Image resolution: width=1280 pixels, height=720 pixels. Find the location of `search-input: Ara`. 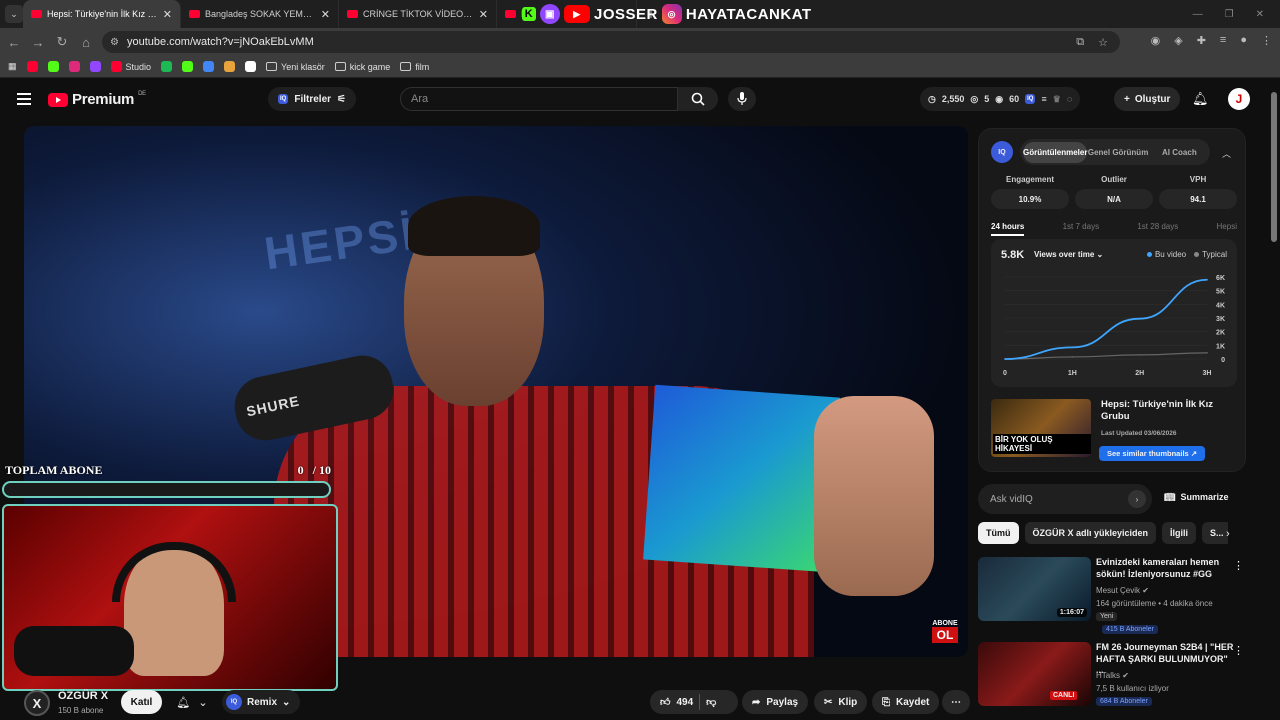

search-input: Ara is located at coordinates (539, 99).